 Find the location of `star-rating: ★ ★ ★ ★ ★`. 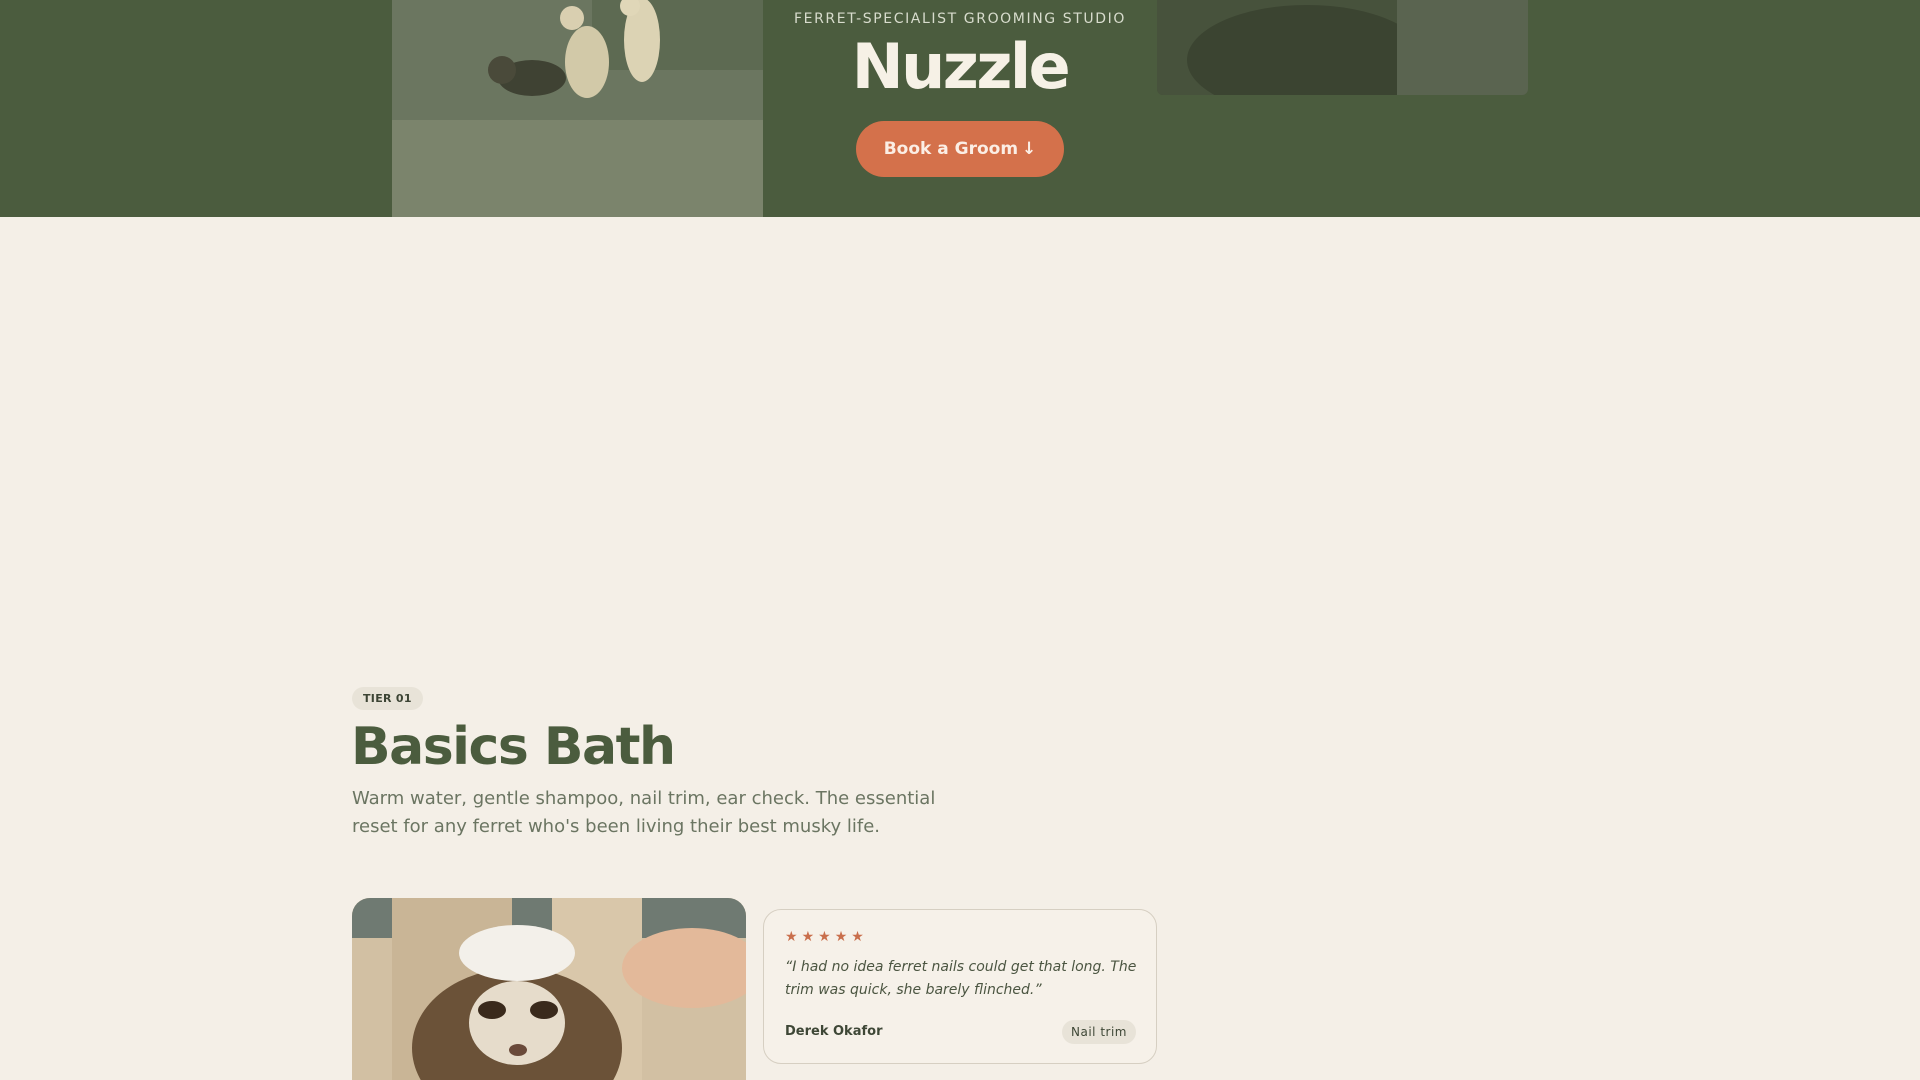

star-rating: ★ ★ ★ ★ ★ is located at coordinates (824, 937).